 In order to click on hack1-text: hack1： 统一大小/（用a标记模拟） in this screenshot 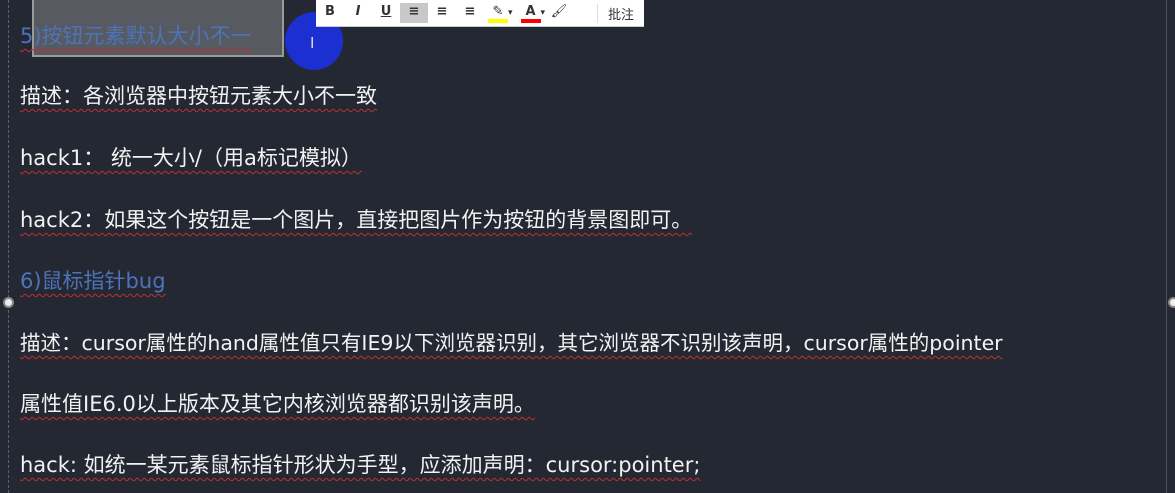, I will do `click(191, 157)`.